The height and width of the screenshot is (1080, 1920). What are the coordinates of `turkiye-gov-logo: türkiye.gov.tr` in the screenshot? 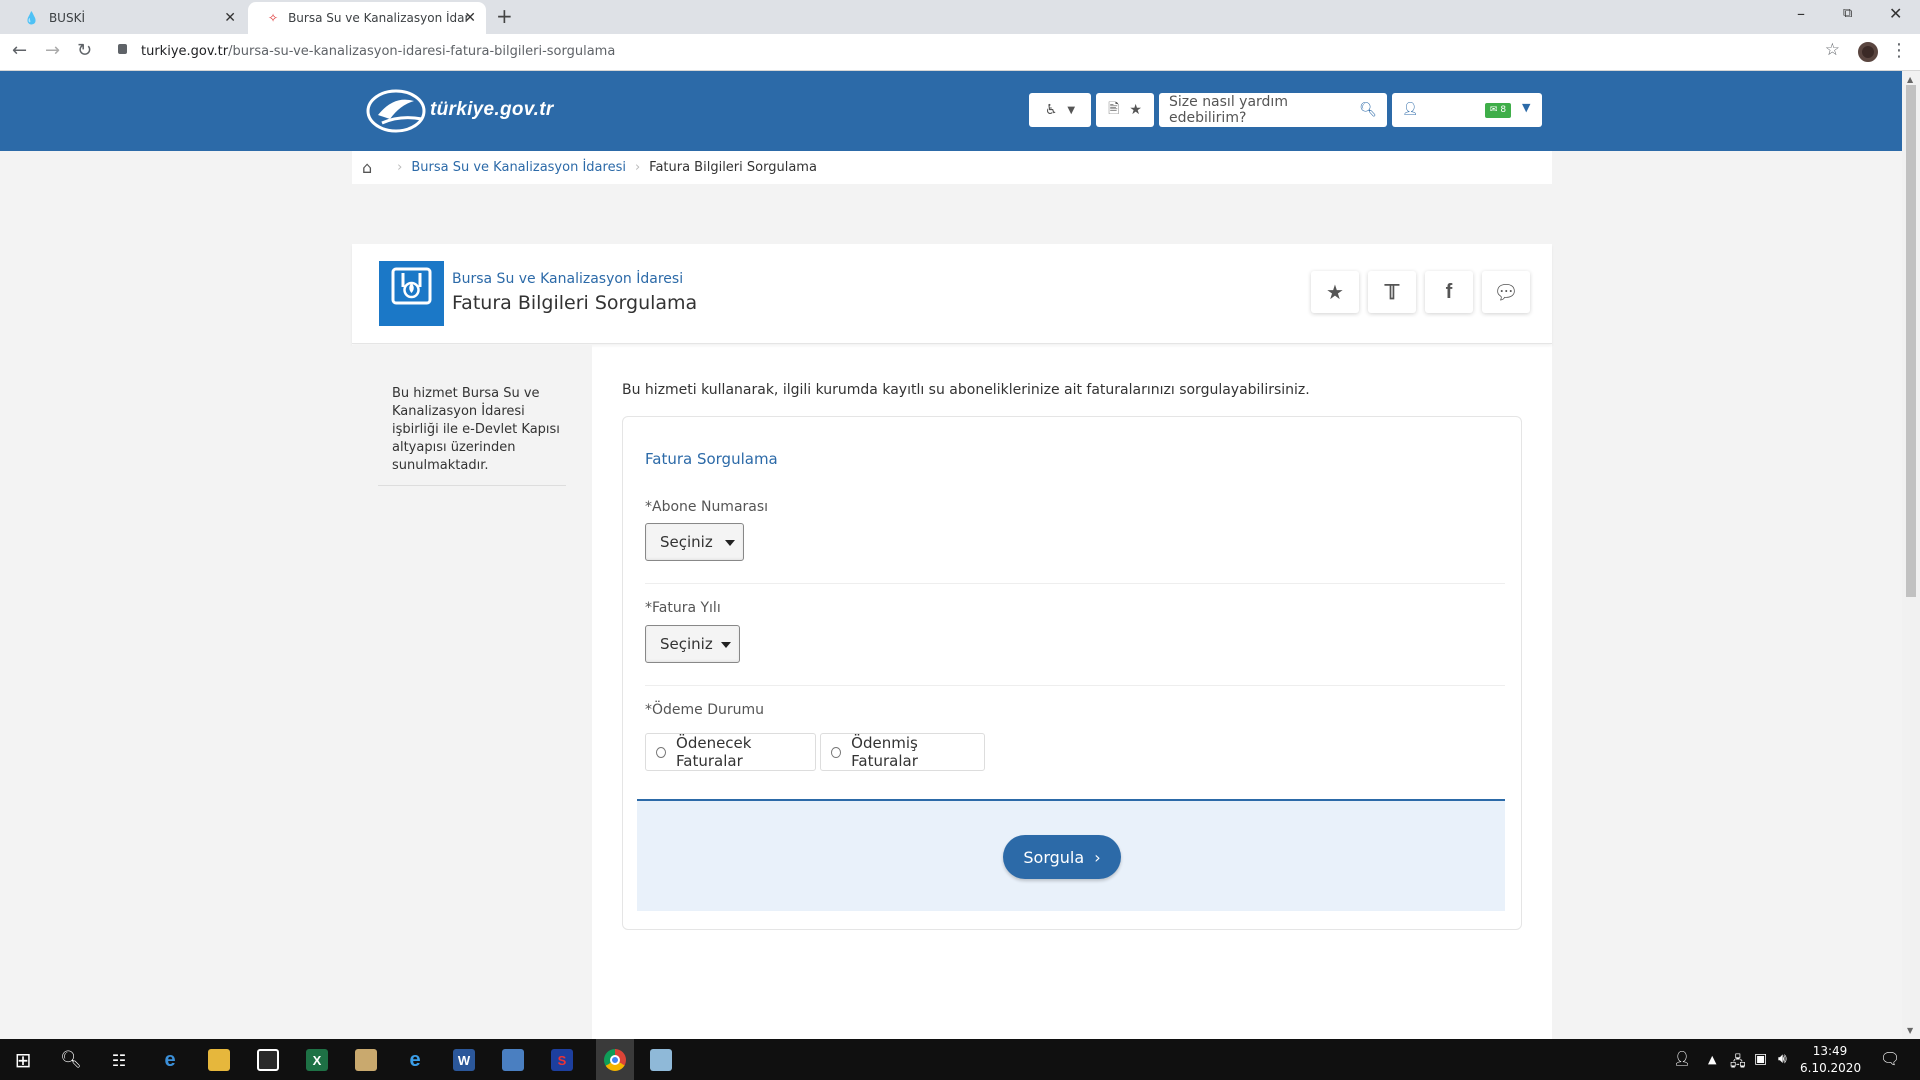 It's located at (459, 110).